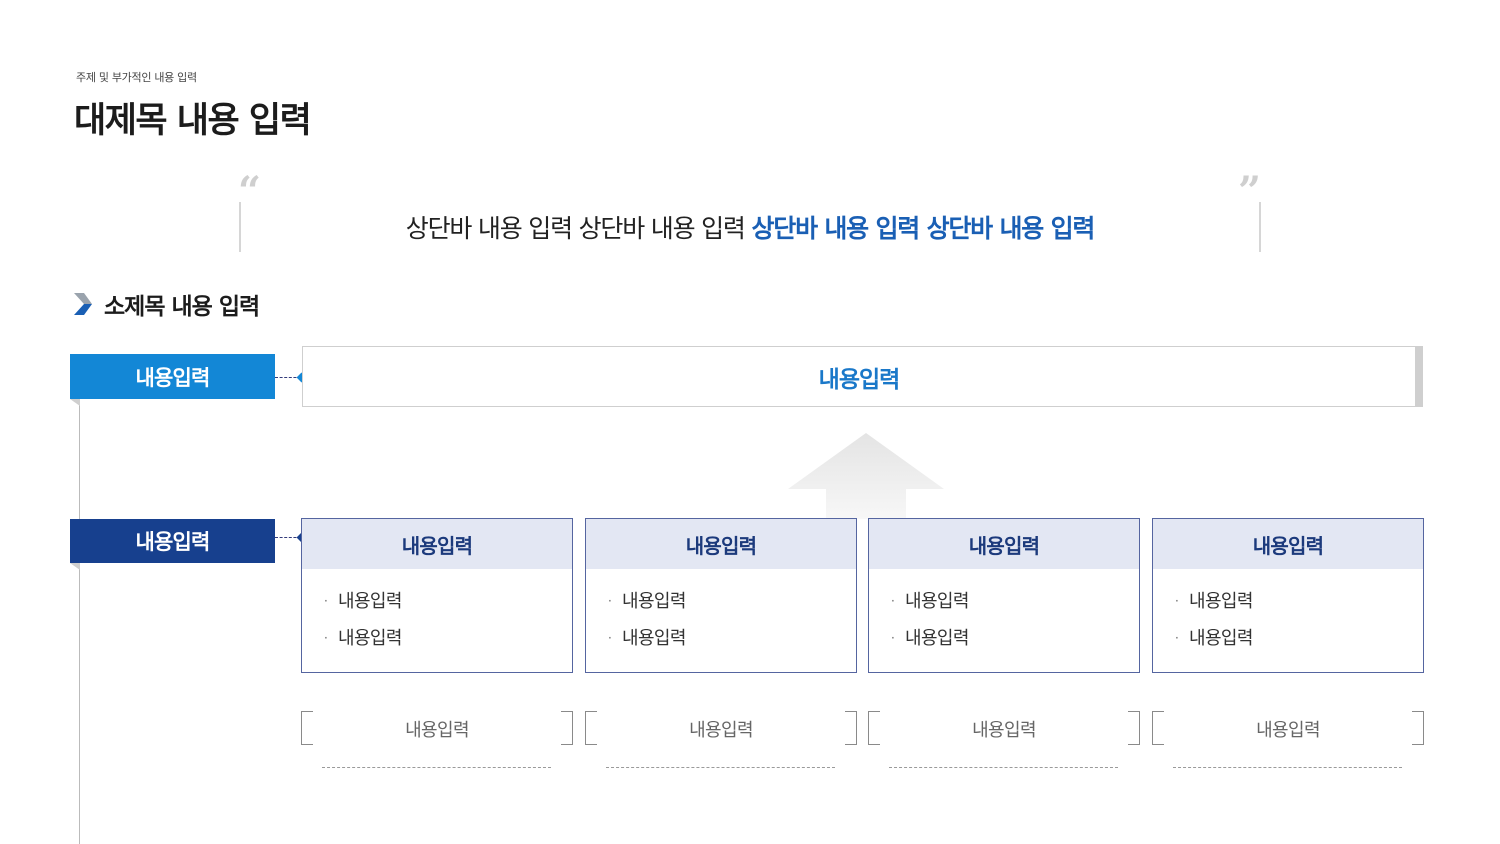 This screenshot has width=1500, height=844. What do you see at coordinates (182, 307) in the screenshot?
I see `subtitle-text: 소제목 내용 입력` at bounding box center [182, 307].